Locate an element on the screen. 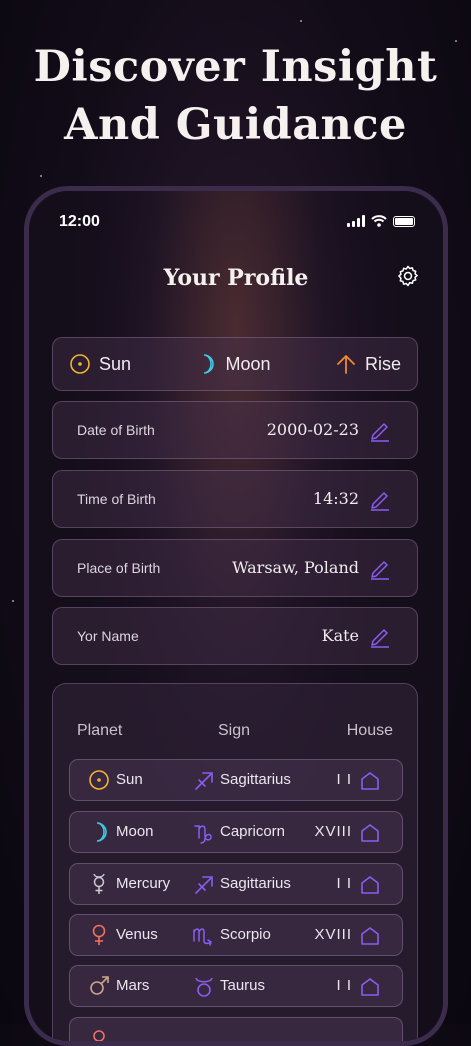 The height and width of the screenshot is (1046, 471). table-row: Venus Scorpio XVIII is located at coordinates (236, 935).